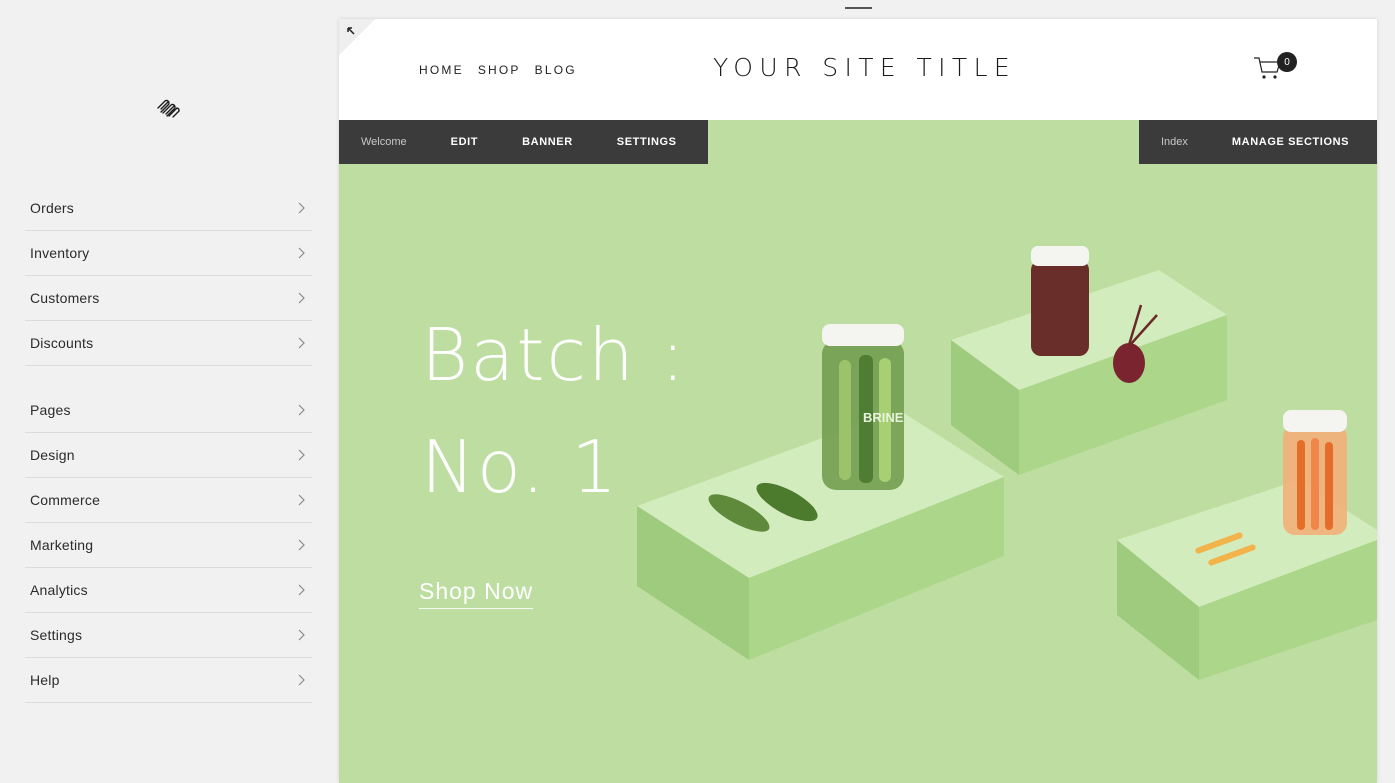 The image size is (1395, 783). What do you see at coordinates (520, 467) in the screenshot?
I see `hero-headline-line2: No. 1` at bounding box center [520, 467].